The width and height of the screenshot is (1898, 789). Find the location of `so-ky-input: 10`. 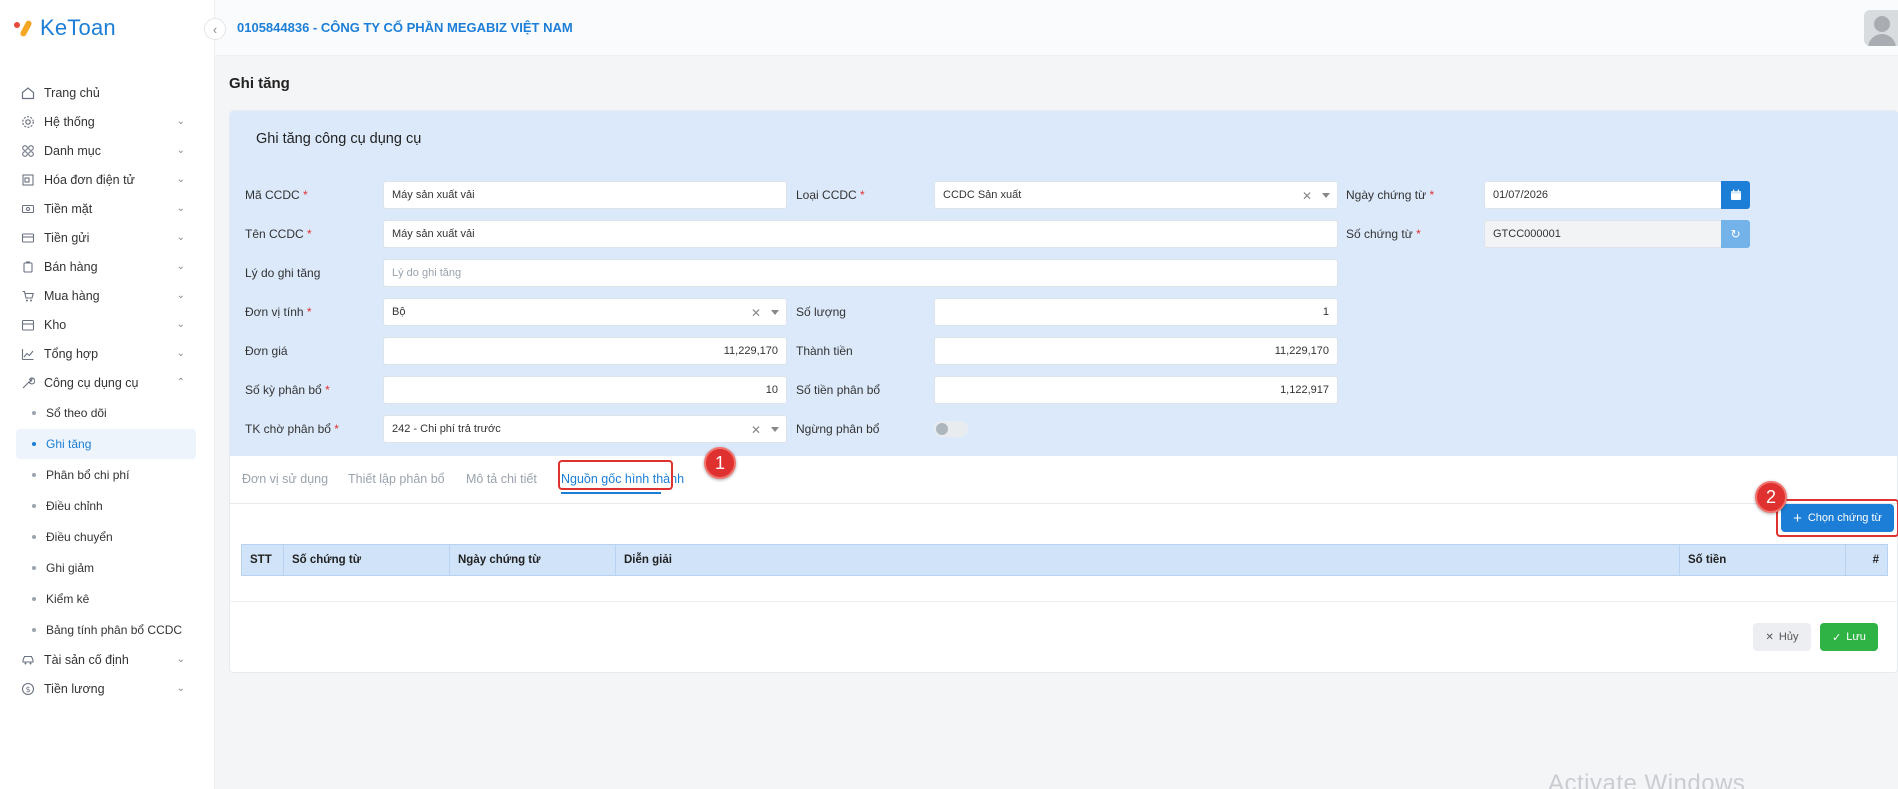

so-ky-input: 10 is located at coordinates (585, 390).